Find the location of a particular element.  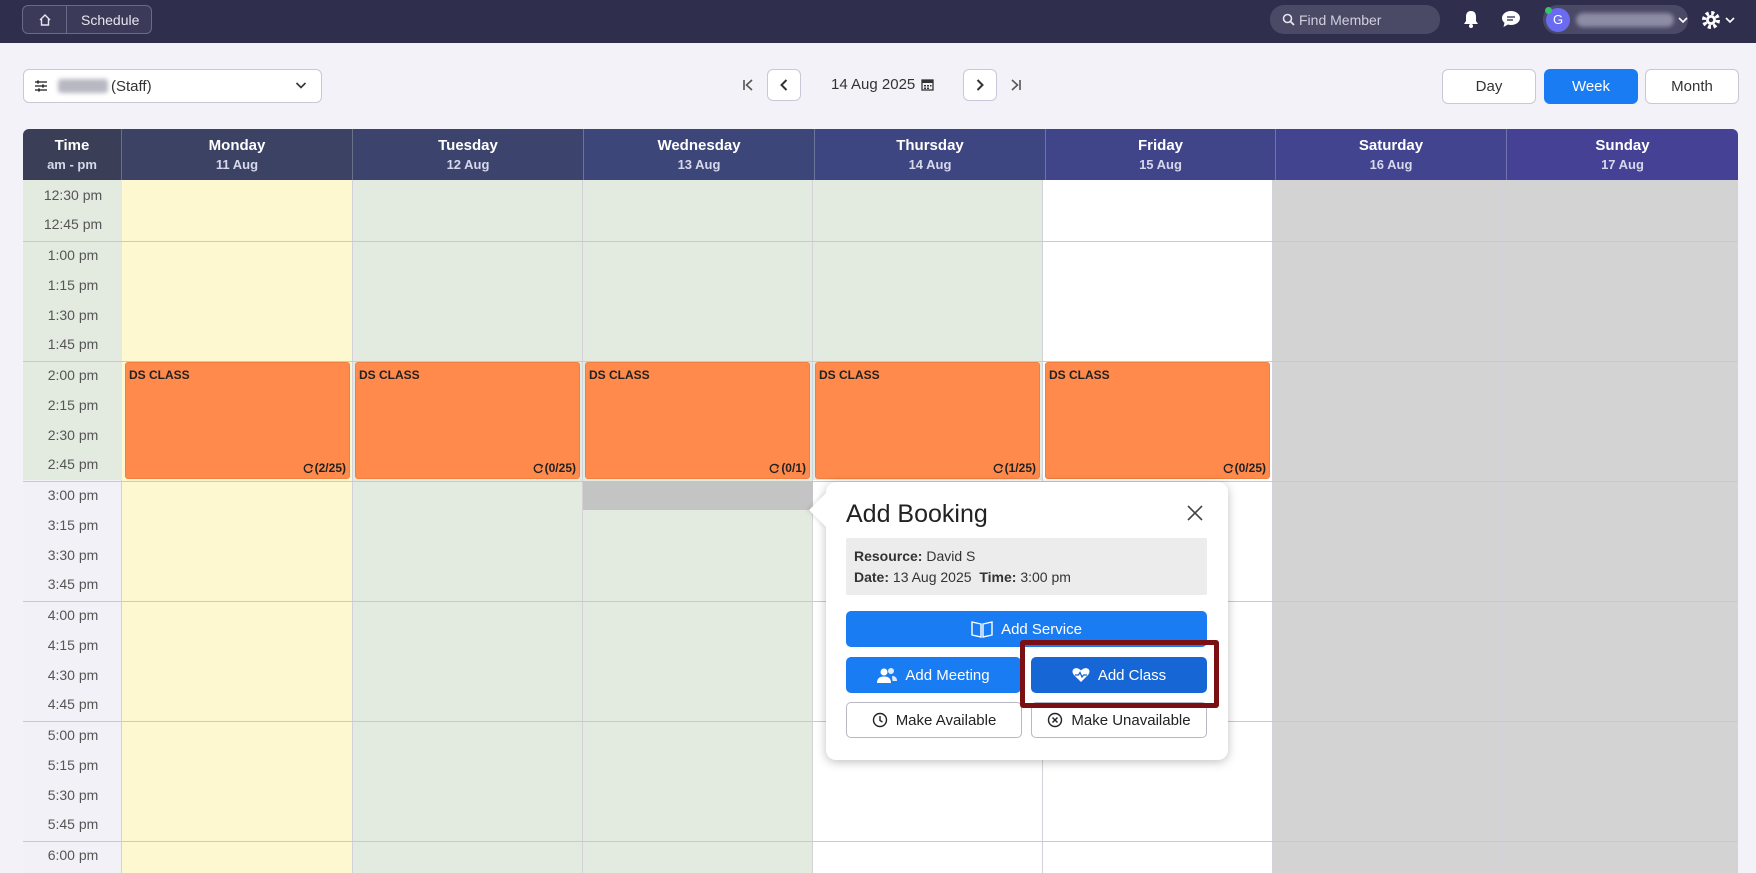

time-label: 6:00 pm is located at coordinates (73, 855).